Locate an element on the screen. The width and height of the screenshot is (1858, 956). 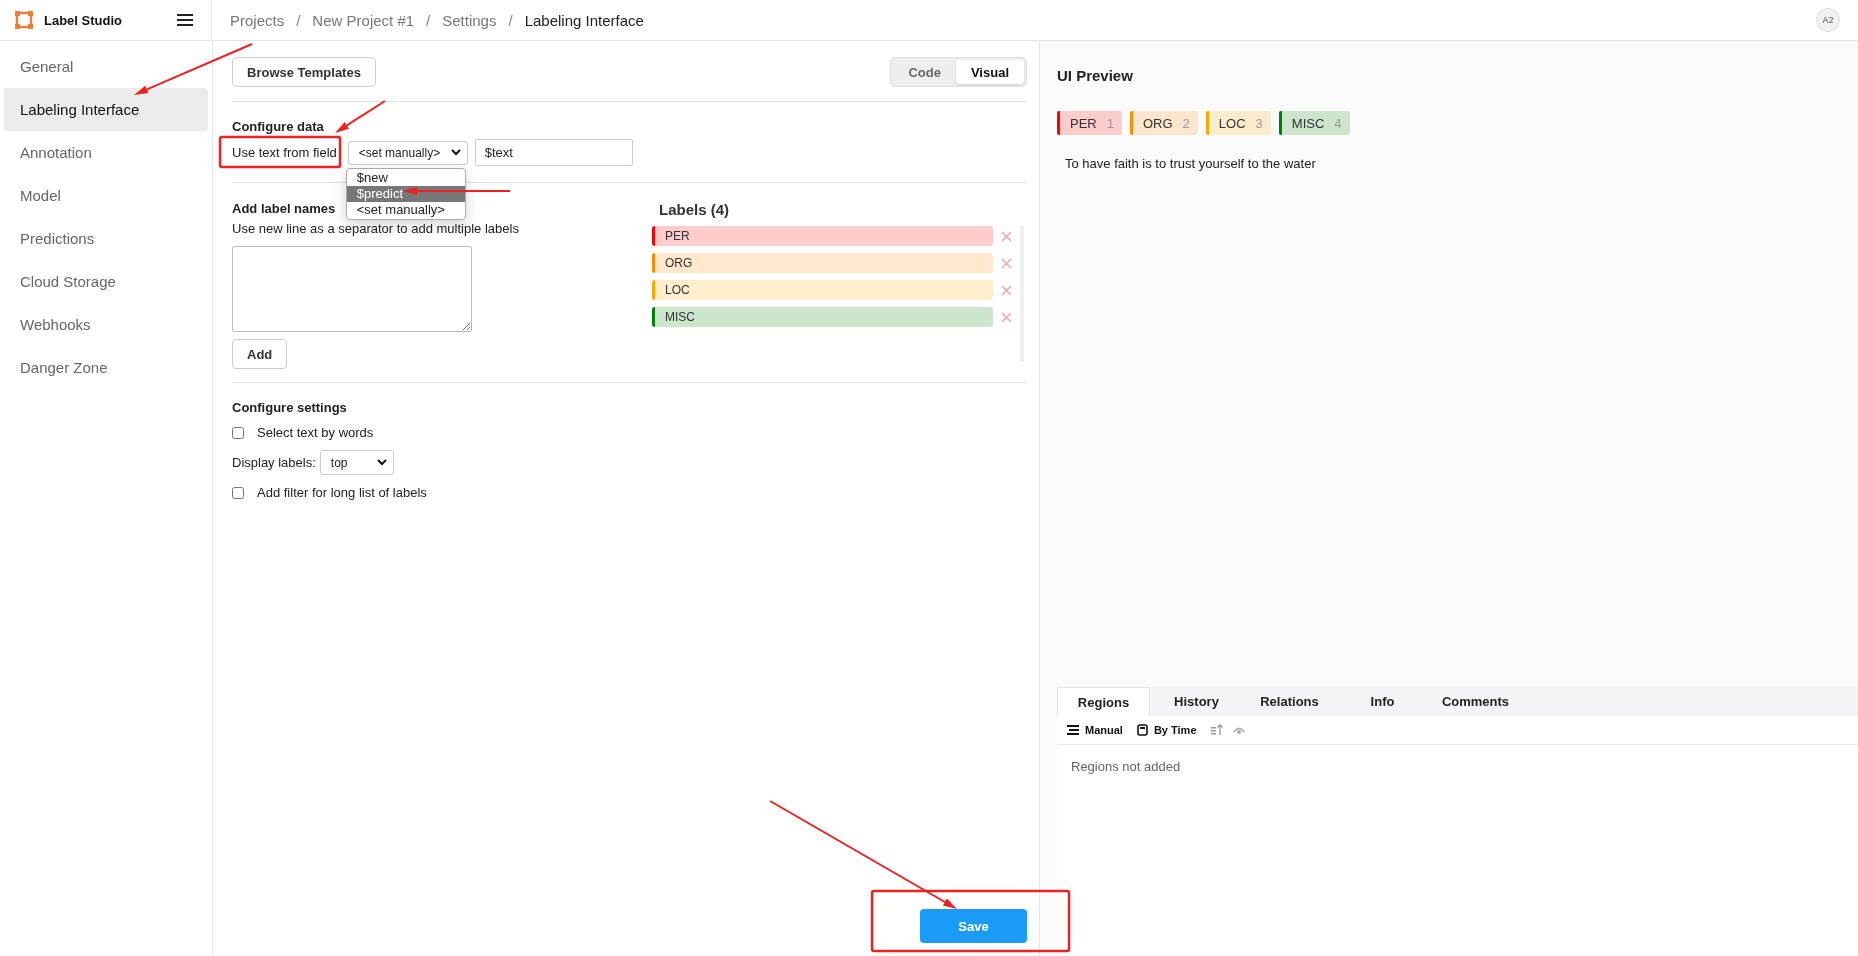
sample-text: To have faith is to trust yourself to the water is located at coordinates (1191, 163).